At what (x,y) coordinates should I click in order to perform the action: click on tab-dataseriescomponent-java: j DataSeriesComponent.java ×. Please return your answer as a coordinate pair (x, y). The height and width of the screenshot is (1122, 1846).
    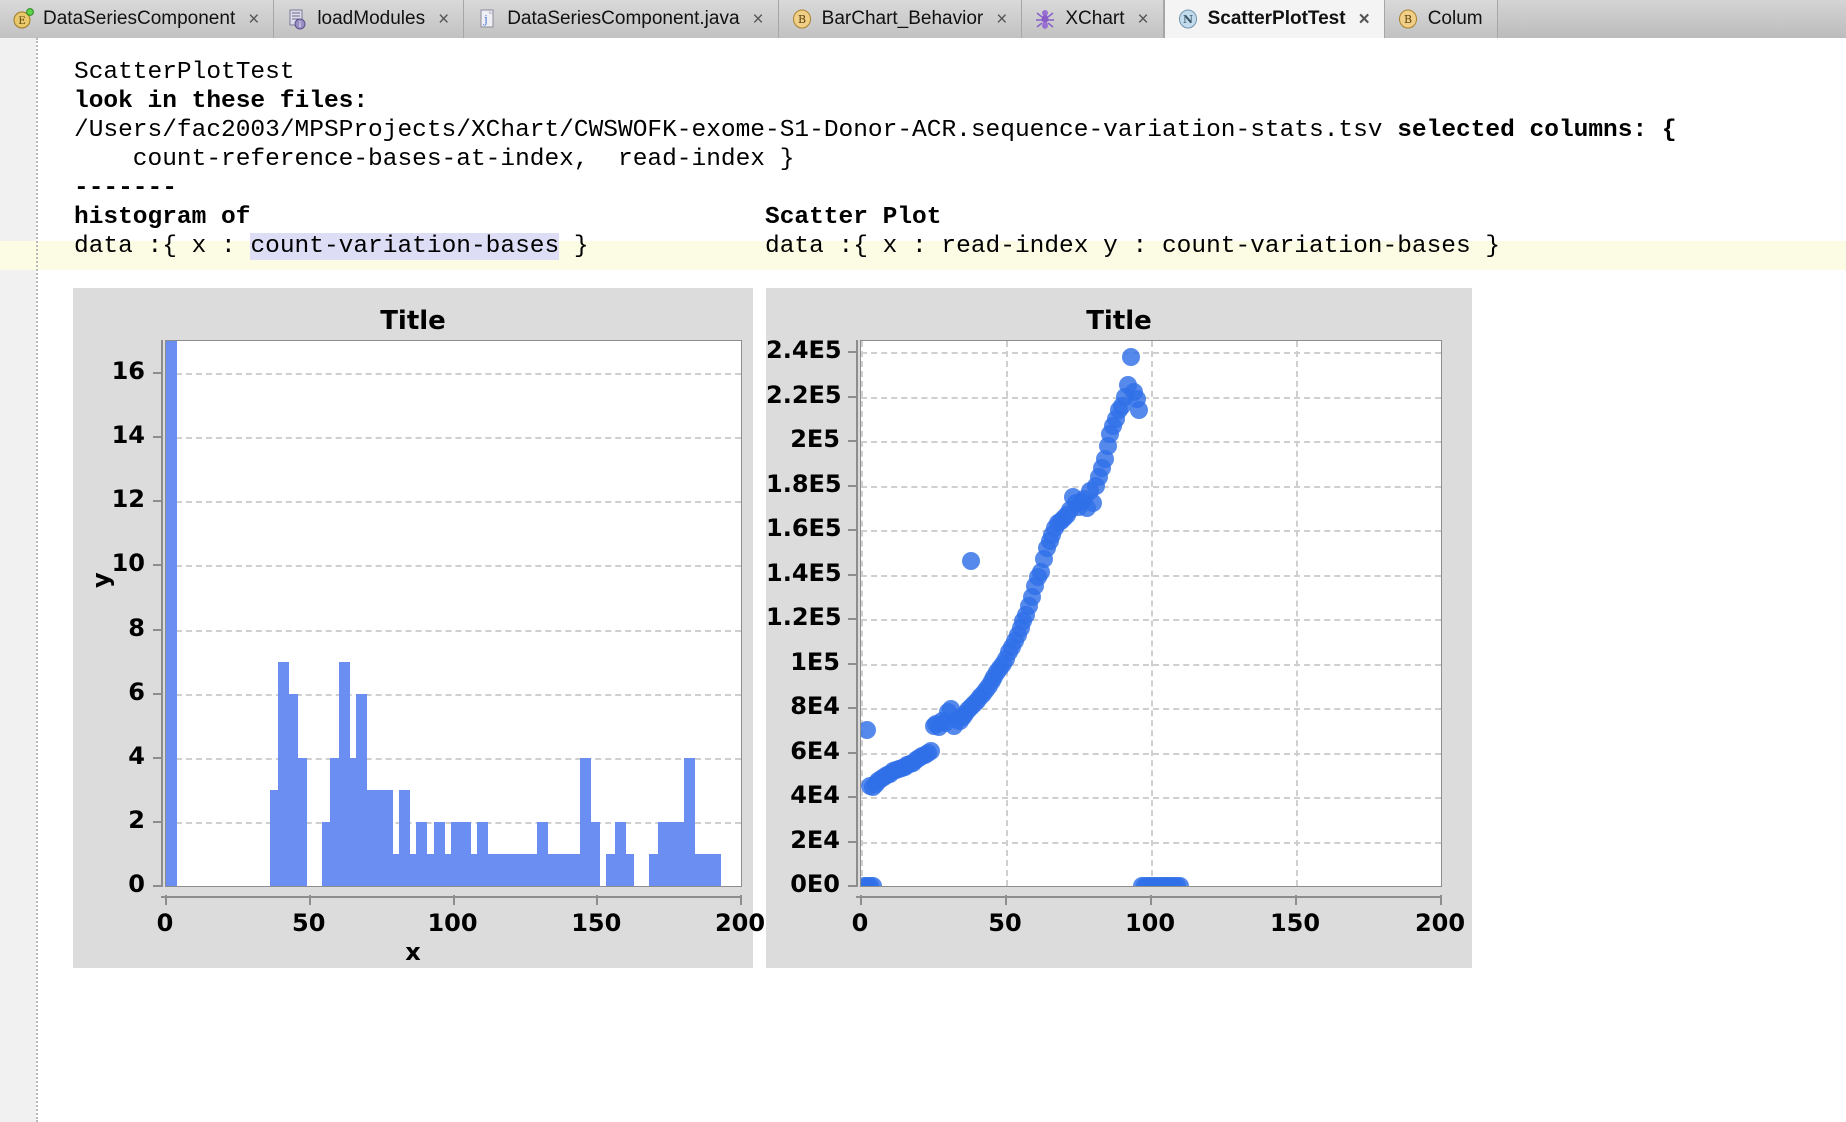
    Looking at the image, I should click on (621, 19).